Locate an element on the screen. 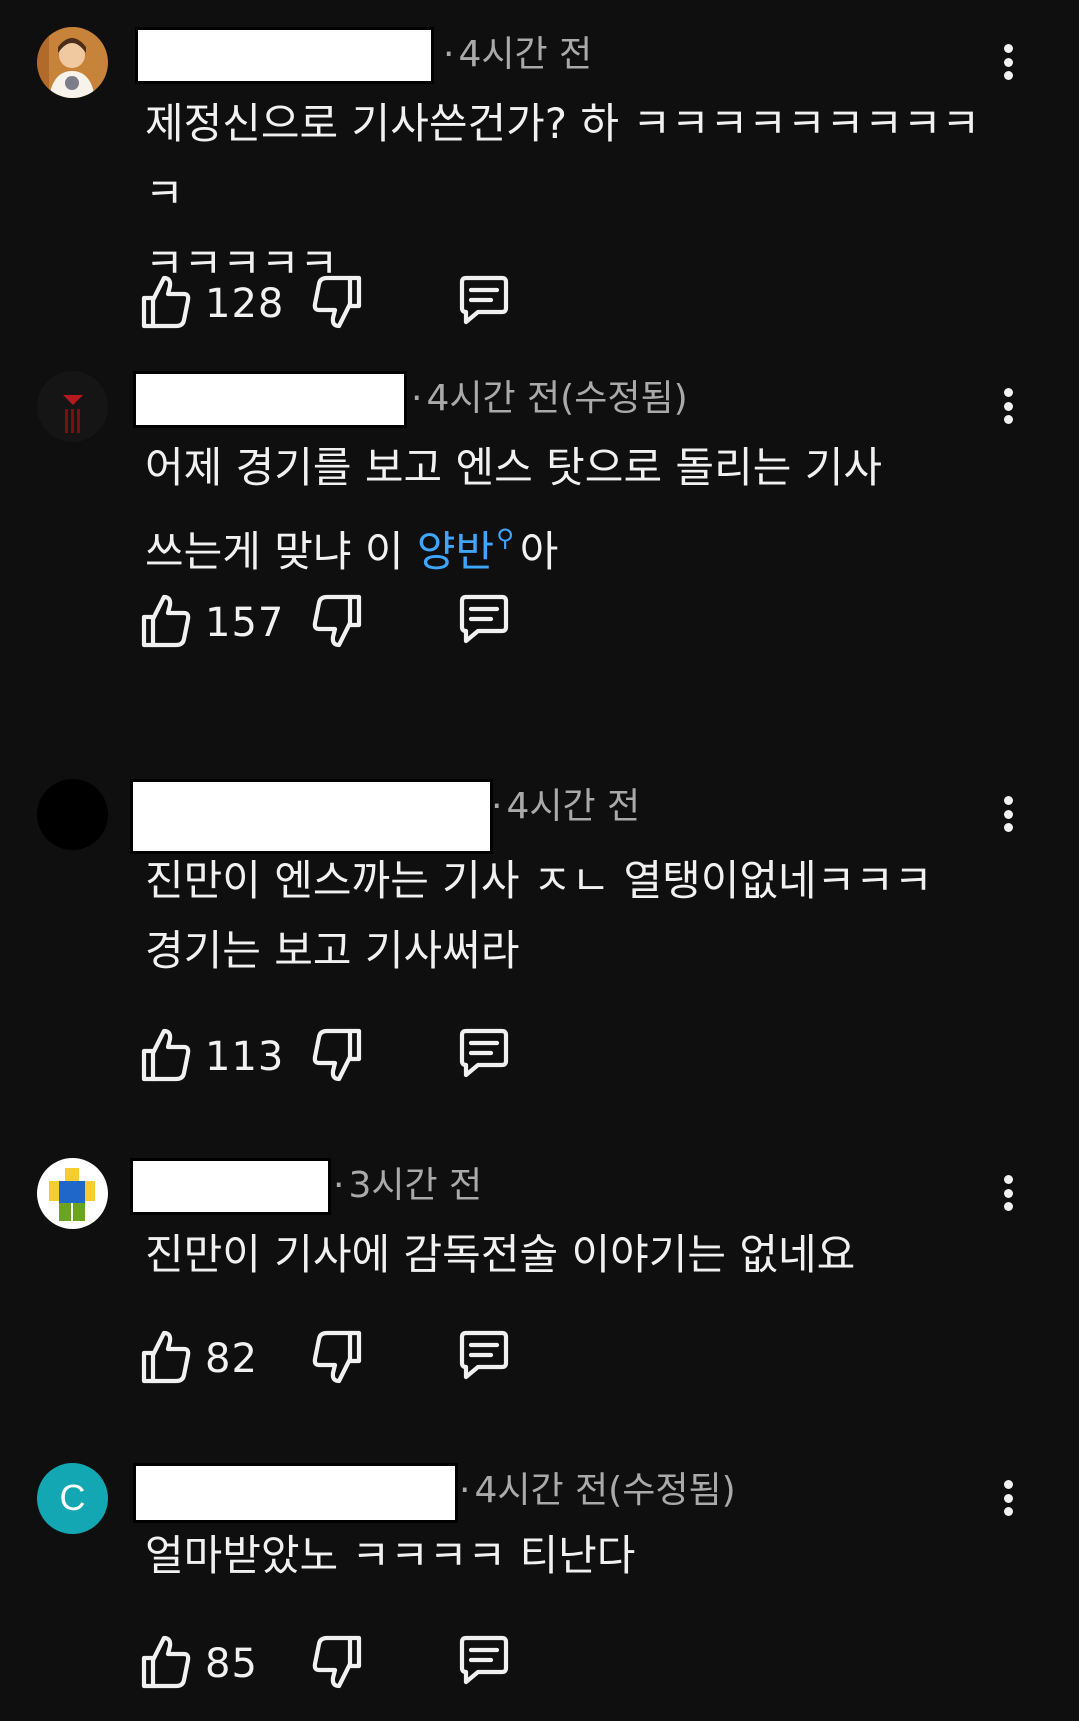 The image size is (1079, 1721). search-link: 양반 is located at coordinates (455, 551).